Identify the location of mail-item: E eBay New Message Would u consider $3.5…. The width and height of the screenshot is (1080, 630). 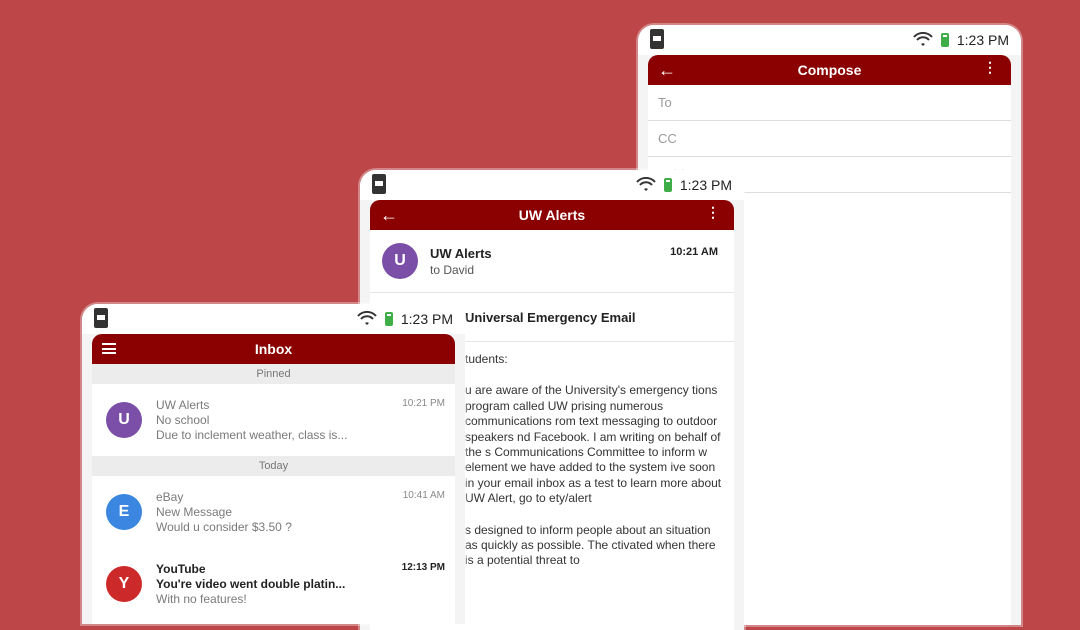
(273, 512).